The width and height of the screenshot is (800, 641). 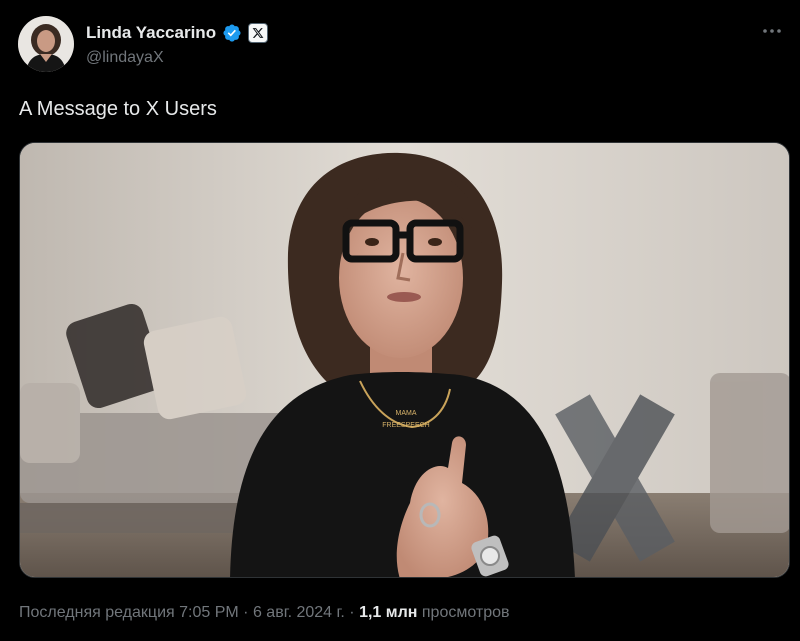 I want to click on views-count: 1,1 млн, so click(x=388, y=612).